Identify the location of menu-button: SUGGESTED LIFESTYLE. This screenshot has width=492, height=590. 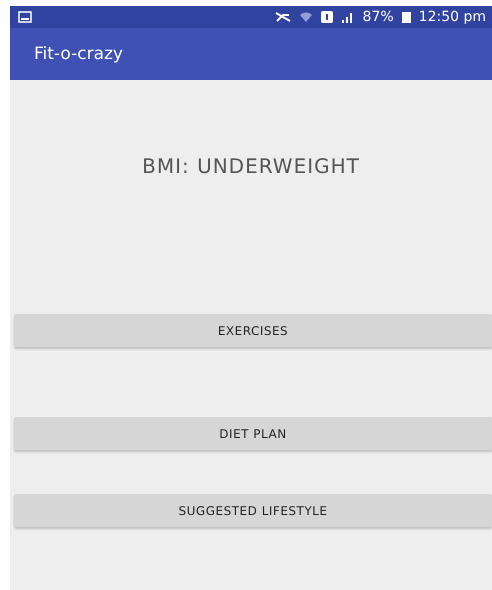
(253, 510).